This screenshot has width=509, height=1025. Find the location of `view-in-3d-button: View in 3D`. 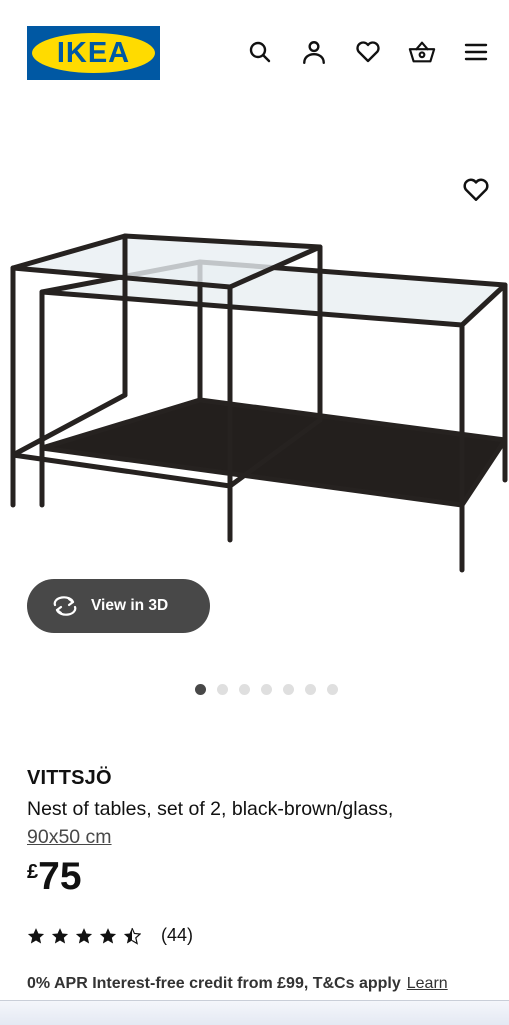

view-in-3d-button: View in 3D is located at coordinates (118, 606).